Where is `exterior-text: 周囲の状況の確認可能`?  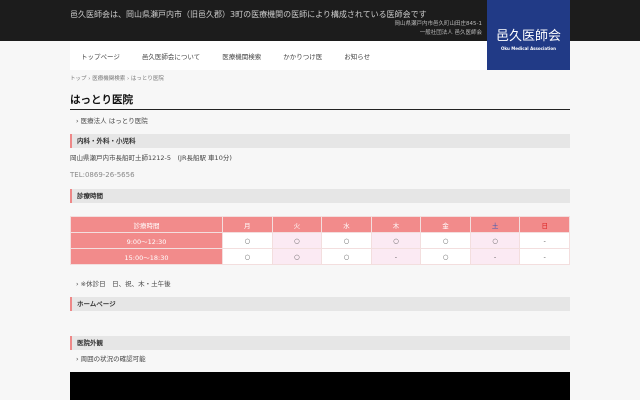 exterior-text: 周囲の状況の確認可能 is located at coordinates (113, 359).